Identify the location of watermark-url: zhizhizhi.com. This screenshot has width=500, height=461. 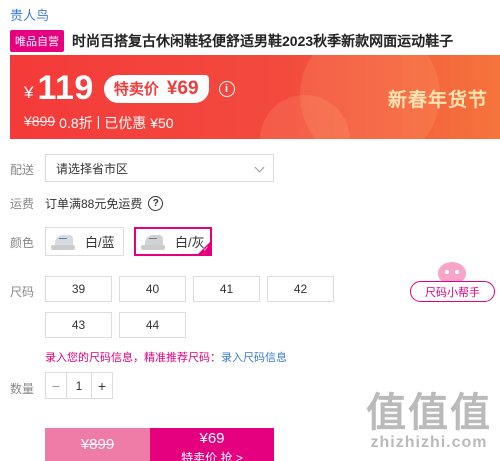
(429, 442).